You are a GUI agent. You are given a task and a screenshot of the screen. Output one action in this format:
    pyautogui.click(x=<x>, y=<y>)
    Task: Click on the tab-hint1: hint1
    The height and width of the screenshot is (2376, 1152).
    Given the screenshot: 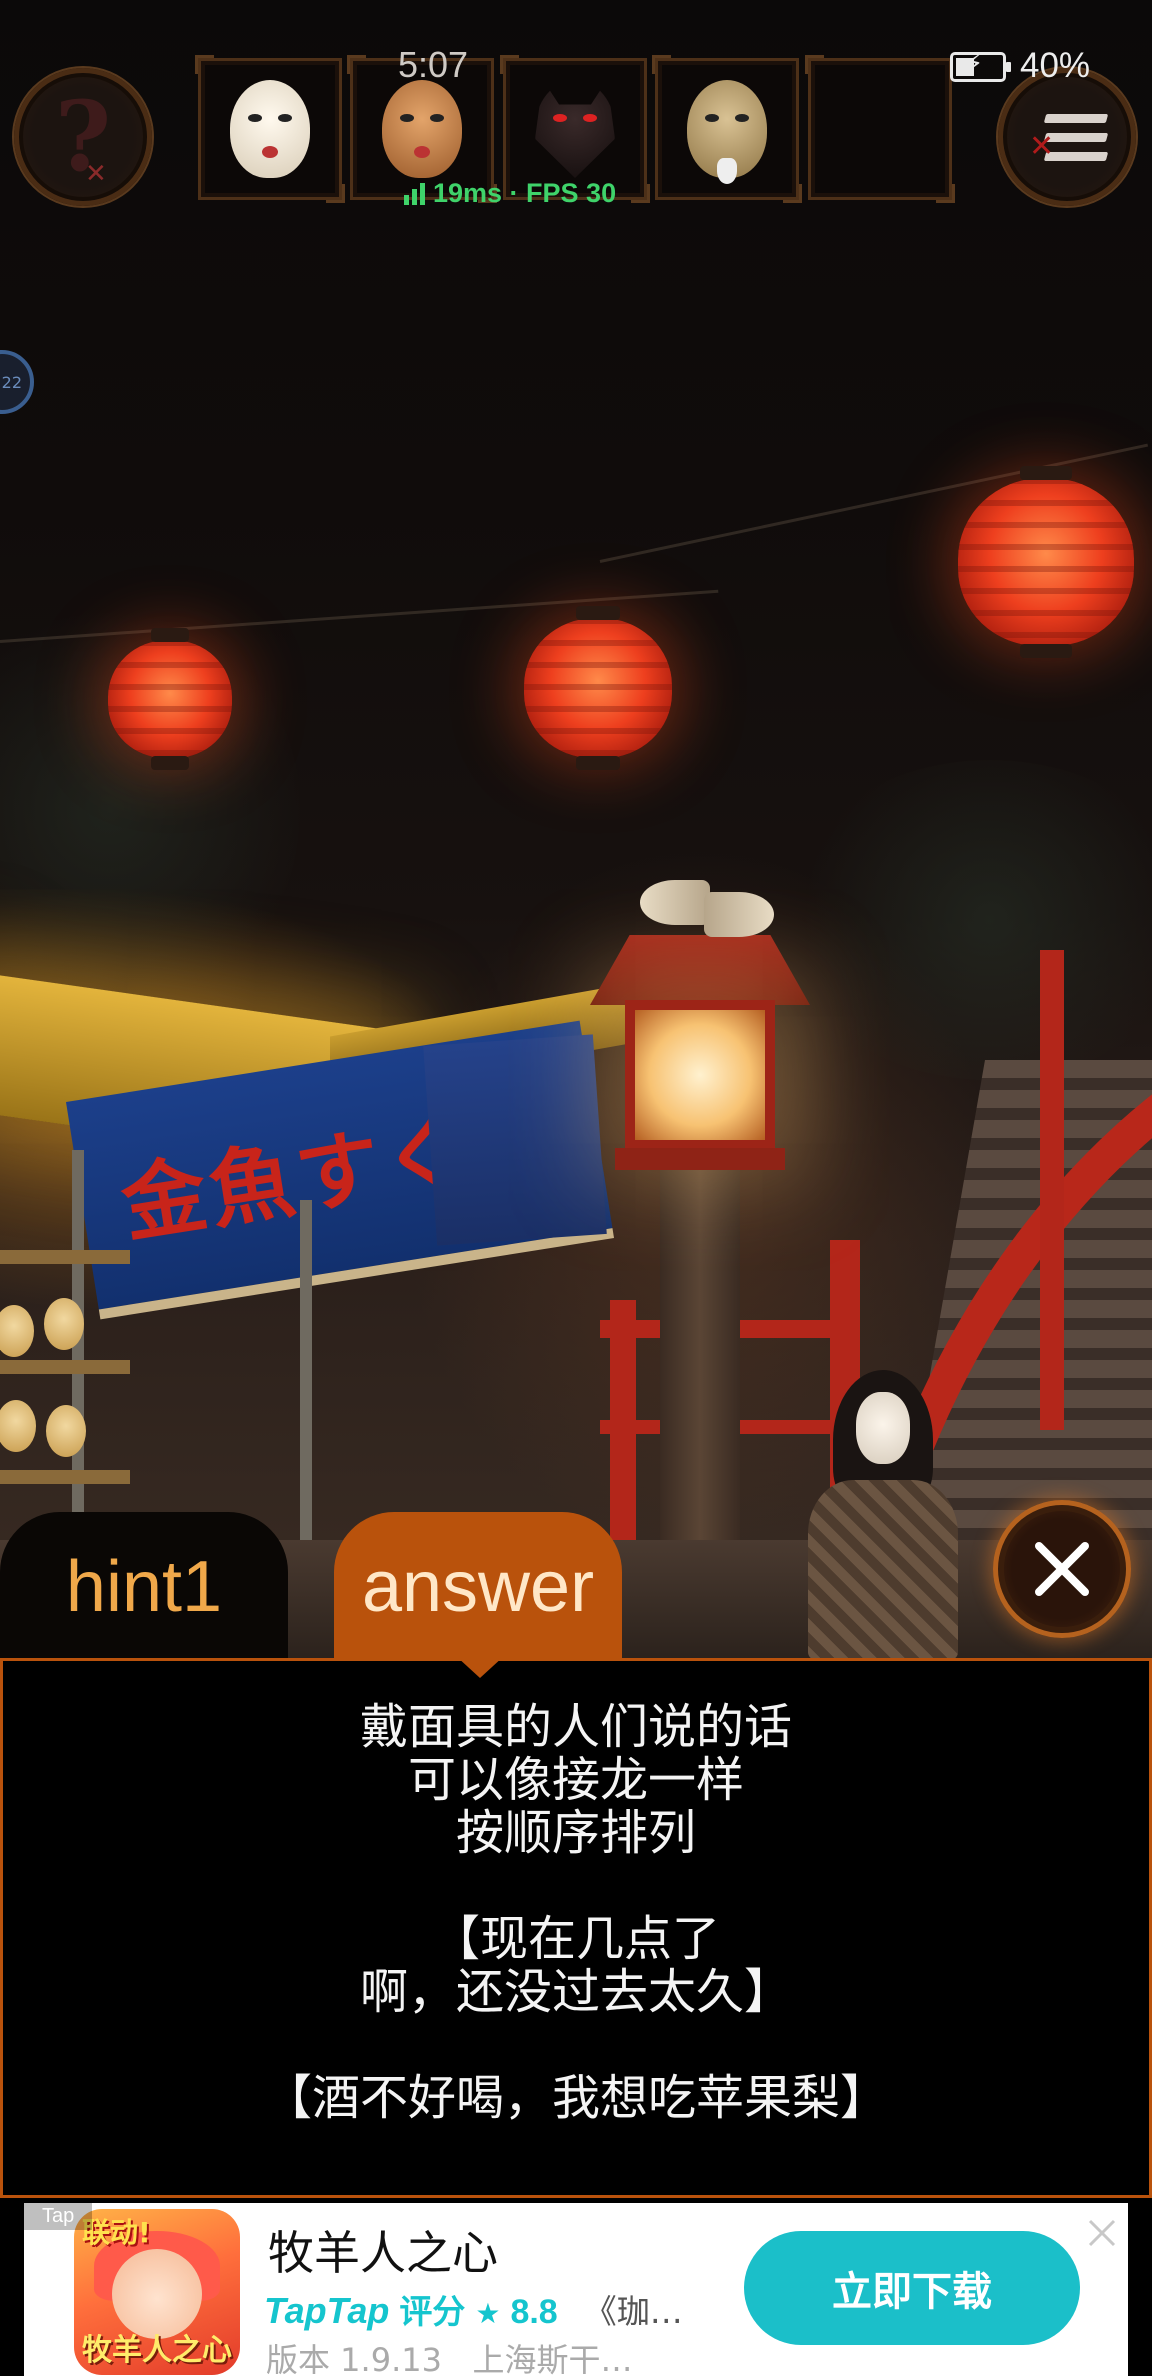 What is the action you would take?
    pyautogui.click(x=144, y=1587)
    